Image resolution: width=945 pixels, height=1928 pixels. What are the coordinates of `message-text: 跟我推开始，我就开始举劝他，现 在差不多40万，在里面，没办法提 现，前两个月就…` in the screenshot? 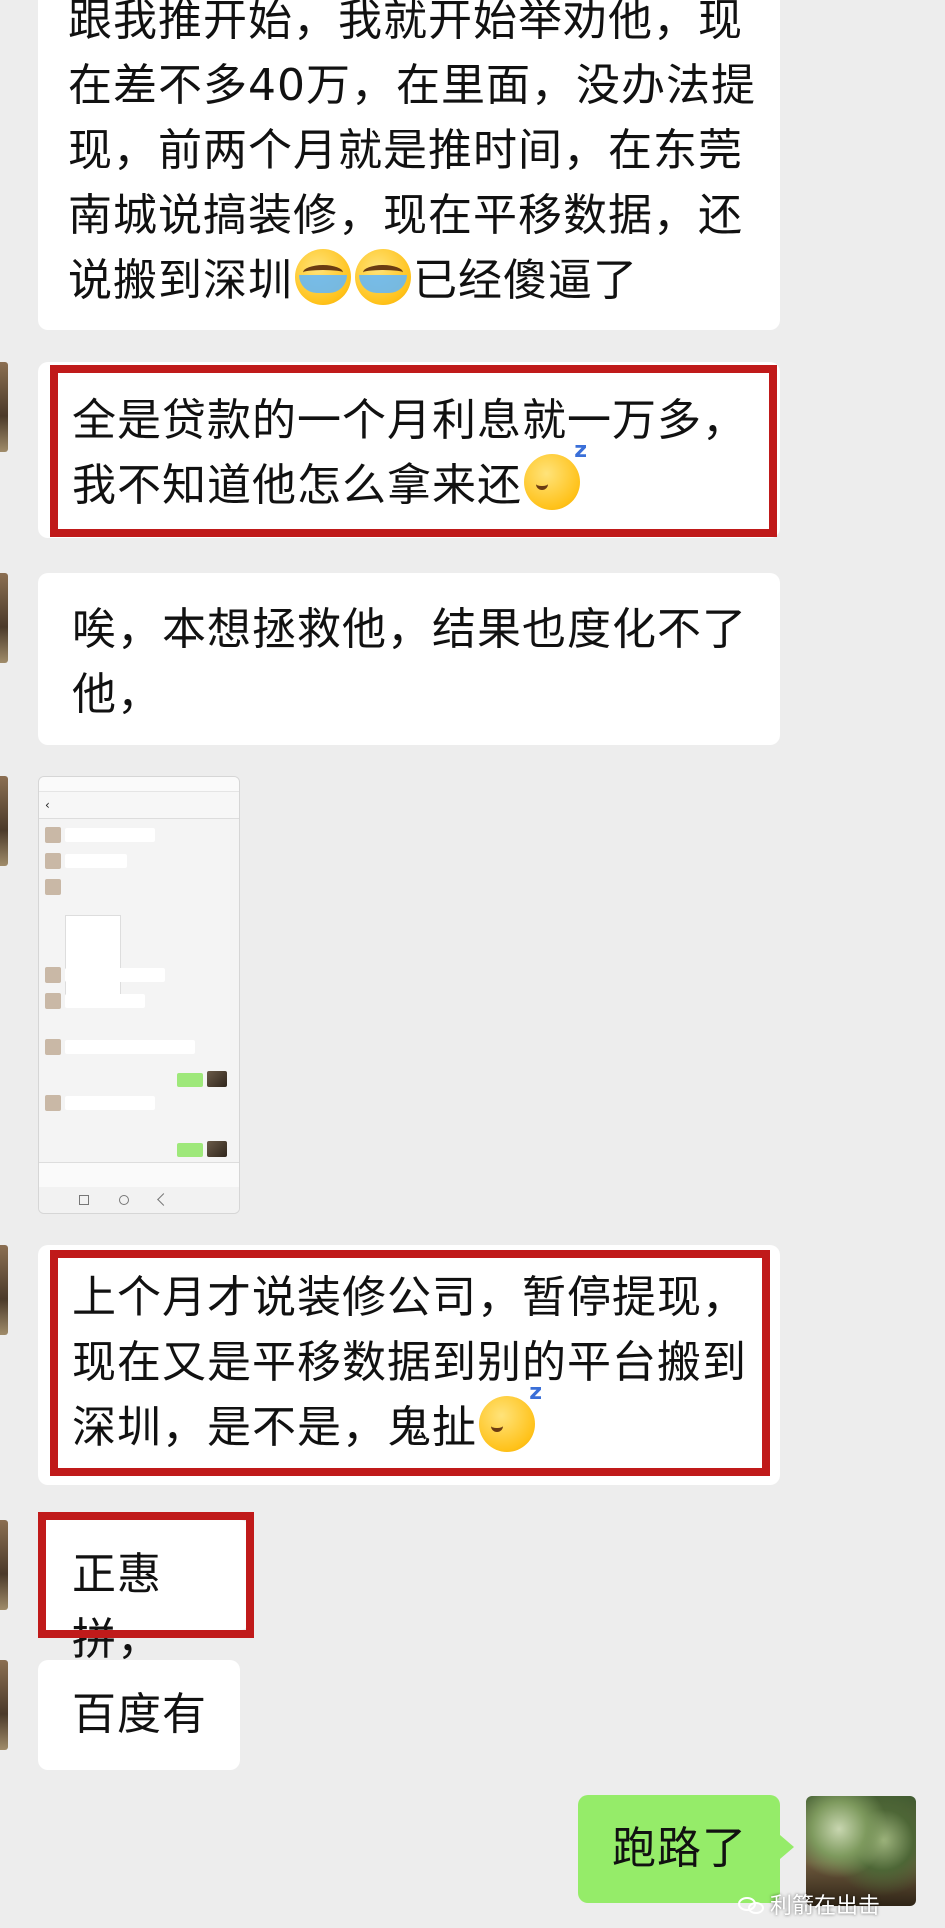 It's located at (412, 156).